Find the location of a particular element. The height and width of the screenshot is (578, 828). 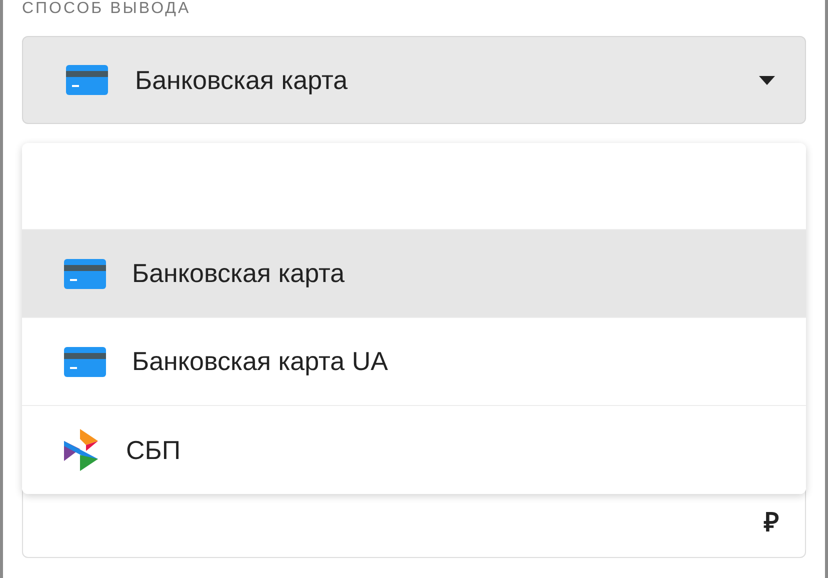

caret-down-icon is located at coordinates (767, 80).